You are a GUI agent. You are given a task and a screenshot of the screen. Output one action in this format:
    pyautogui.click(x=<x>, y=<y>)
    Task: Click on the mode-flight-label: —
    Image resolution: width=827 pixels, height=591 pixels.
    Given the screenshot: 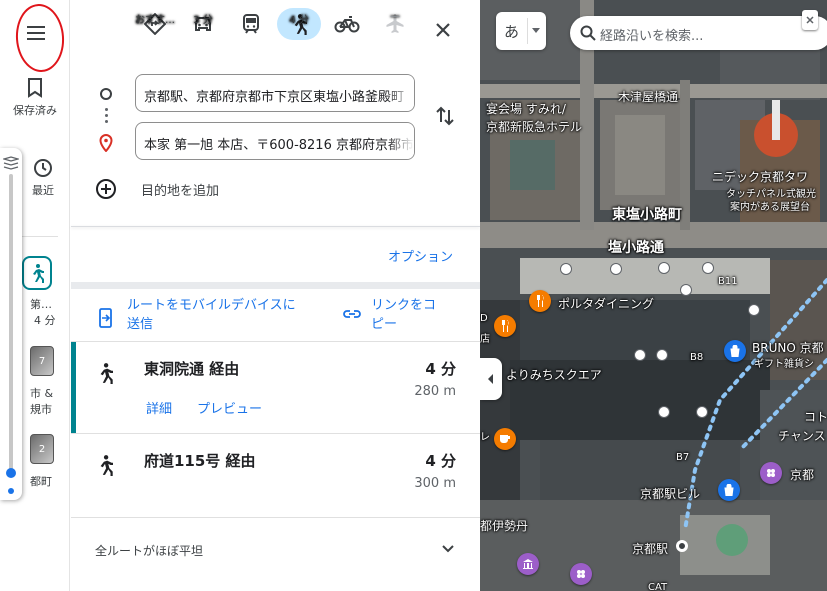 What is the action you would take?
    pyautogui.click(x=395, y=16)
    